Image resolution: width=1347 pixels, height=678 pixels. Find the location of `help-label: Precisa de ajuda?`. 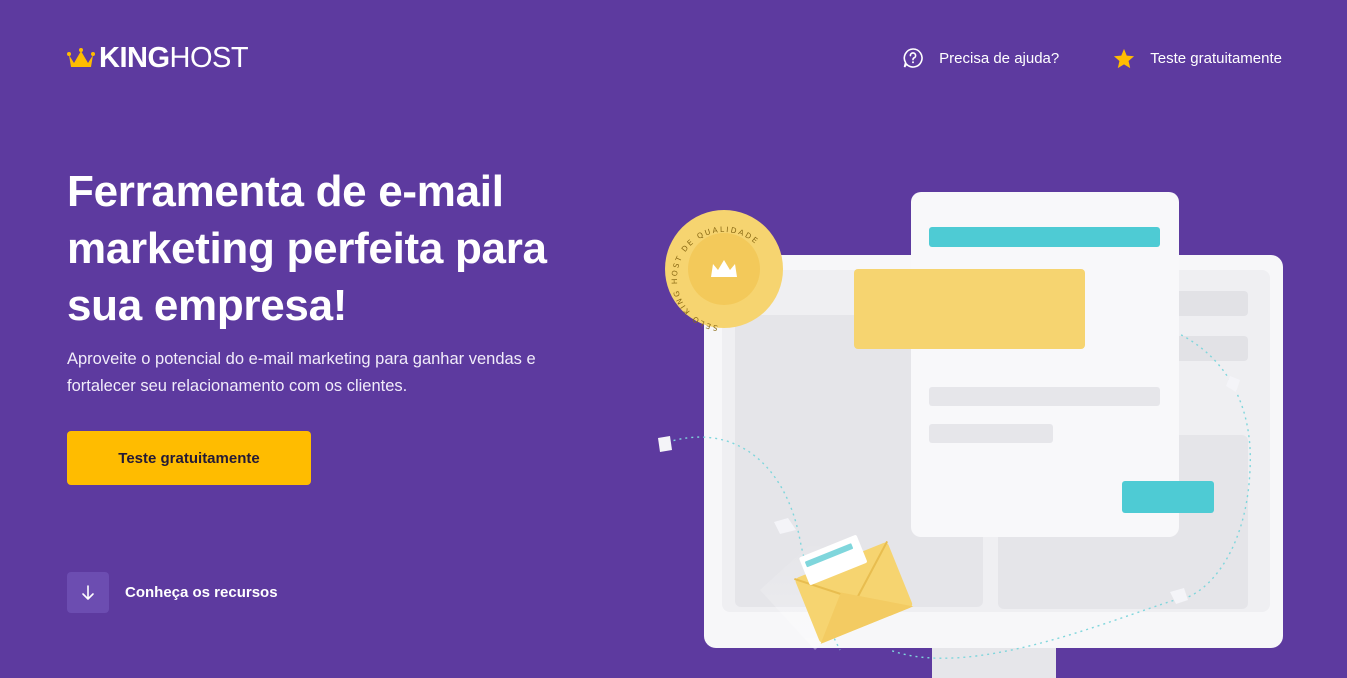

help-label: Precisa de ajuda? is located at coordinates (999, 58).